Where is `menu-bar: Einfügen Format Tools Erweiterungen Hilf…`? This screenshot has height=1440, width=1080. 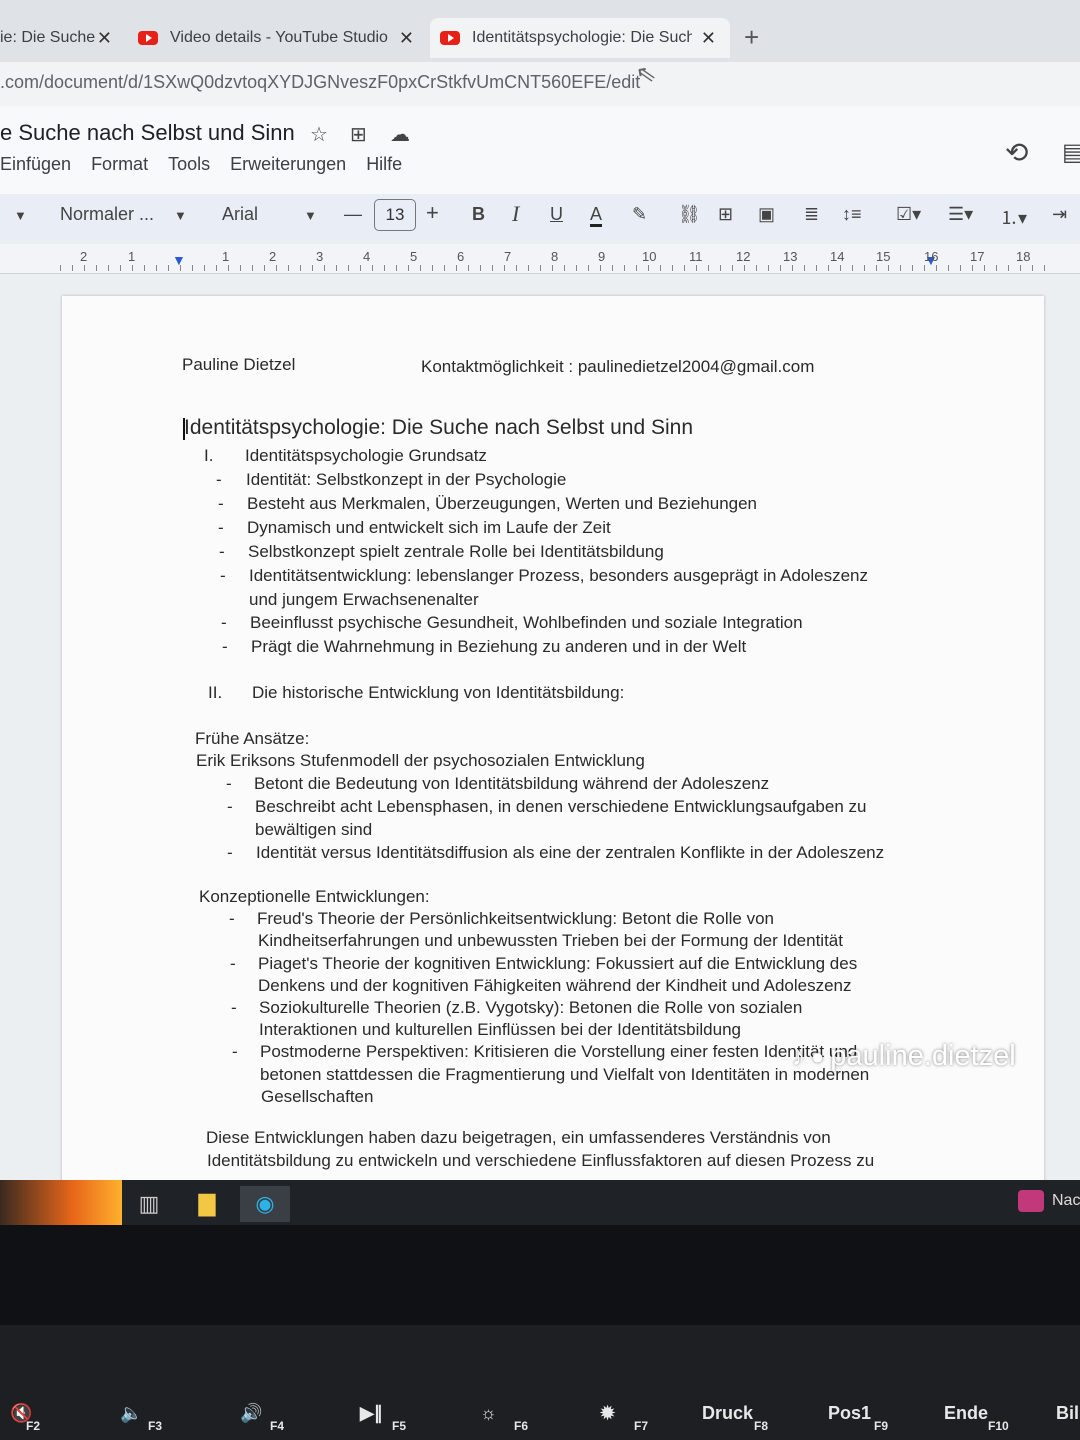 menu-bar: Einfügen Format Tools Erweiterungen Hilf… is located at coordinates (201, 164).